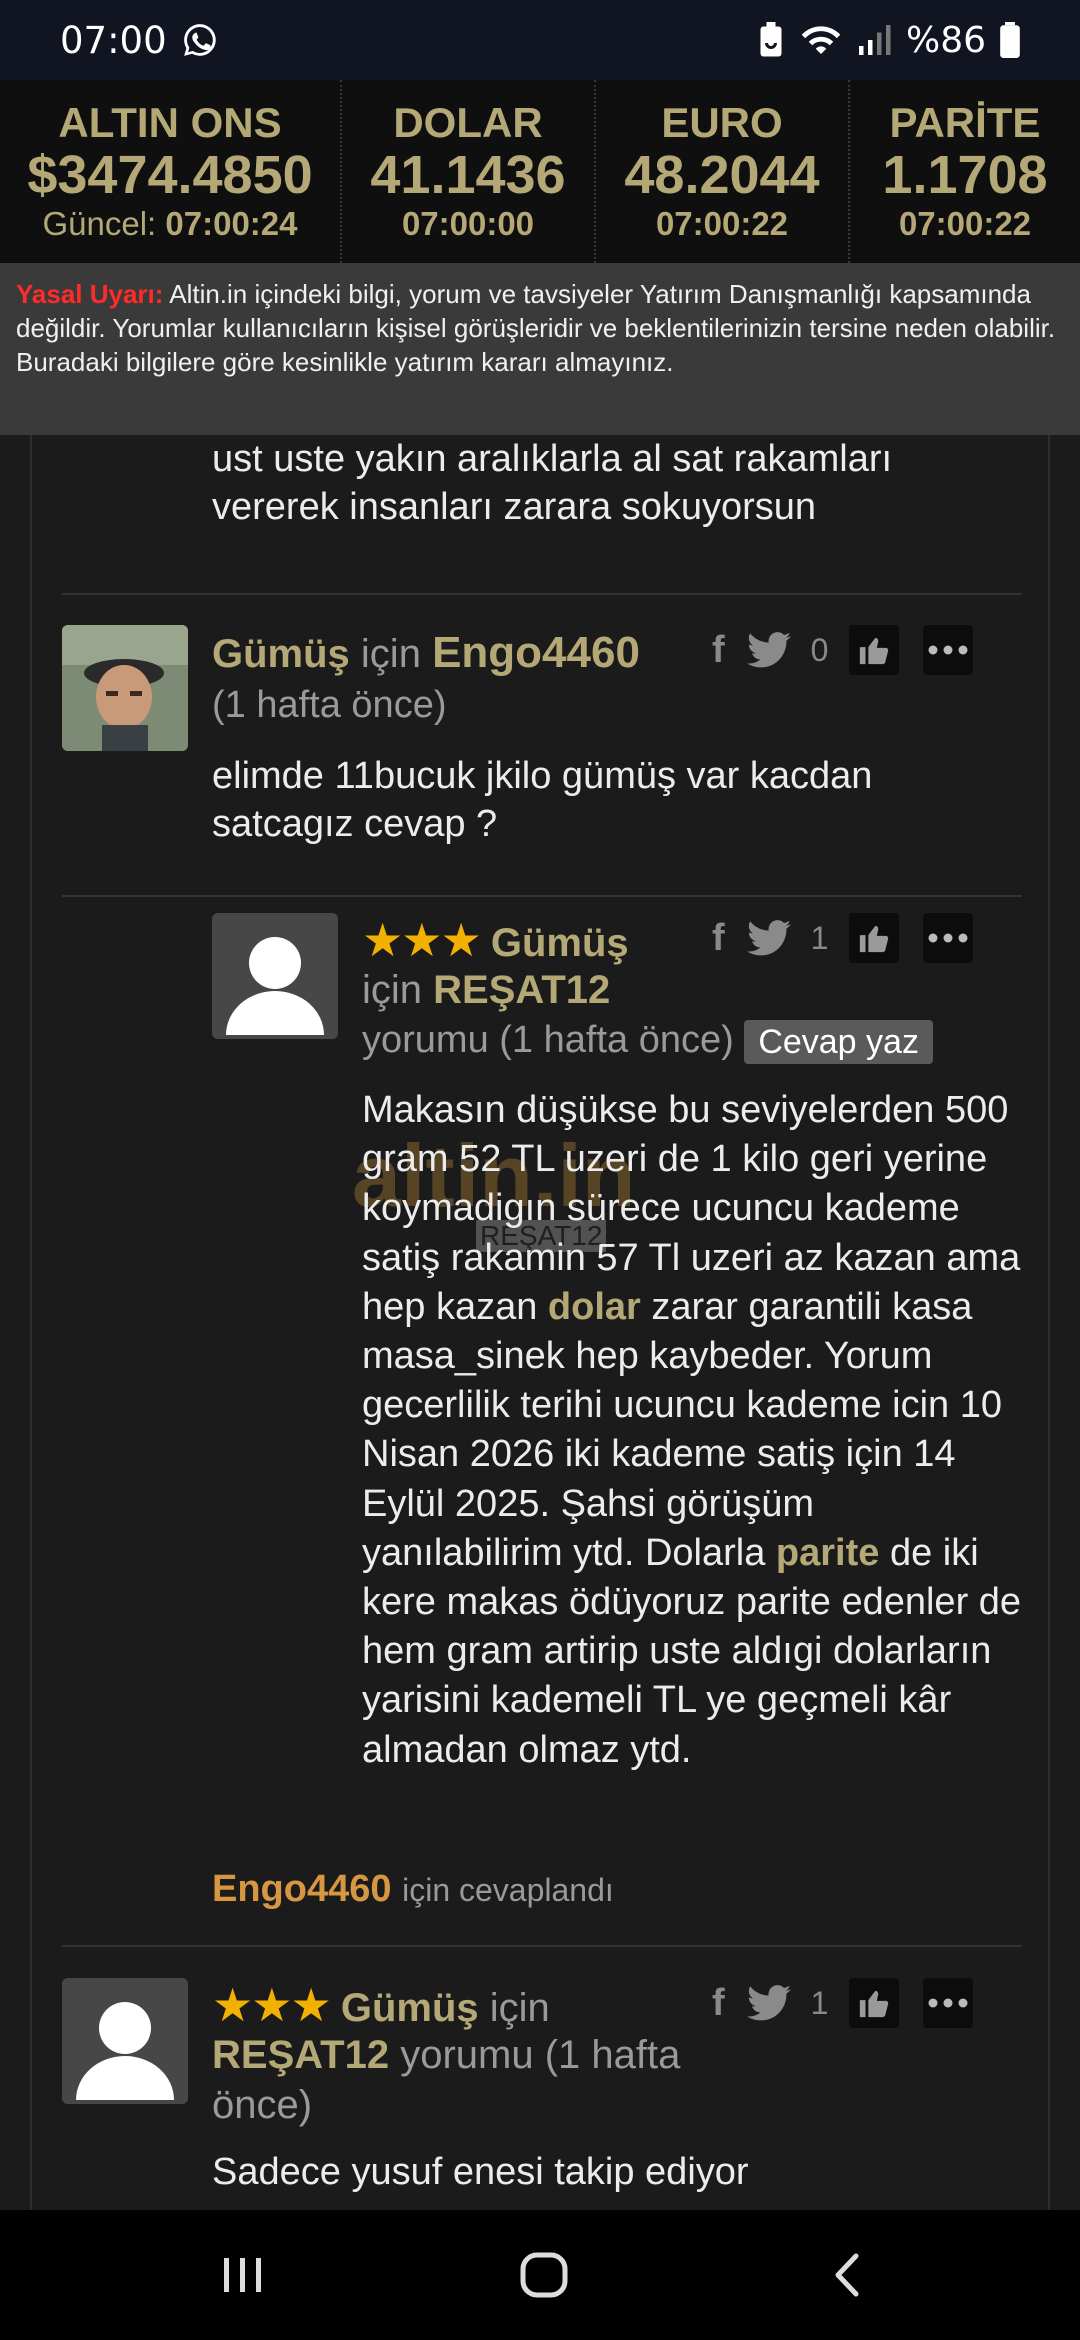 Image resolution: width=1080 pixels, height=2340 pixels. I want to click on warning-label: Yasal Uyarı:, so click(90, 294).